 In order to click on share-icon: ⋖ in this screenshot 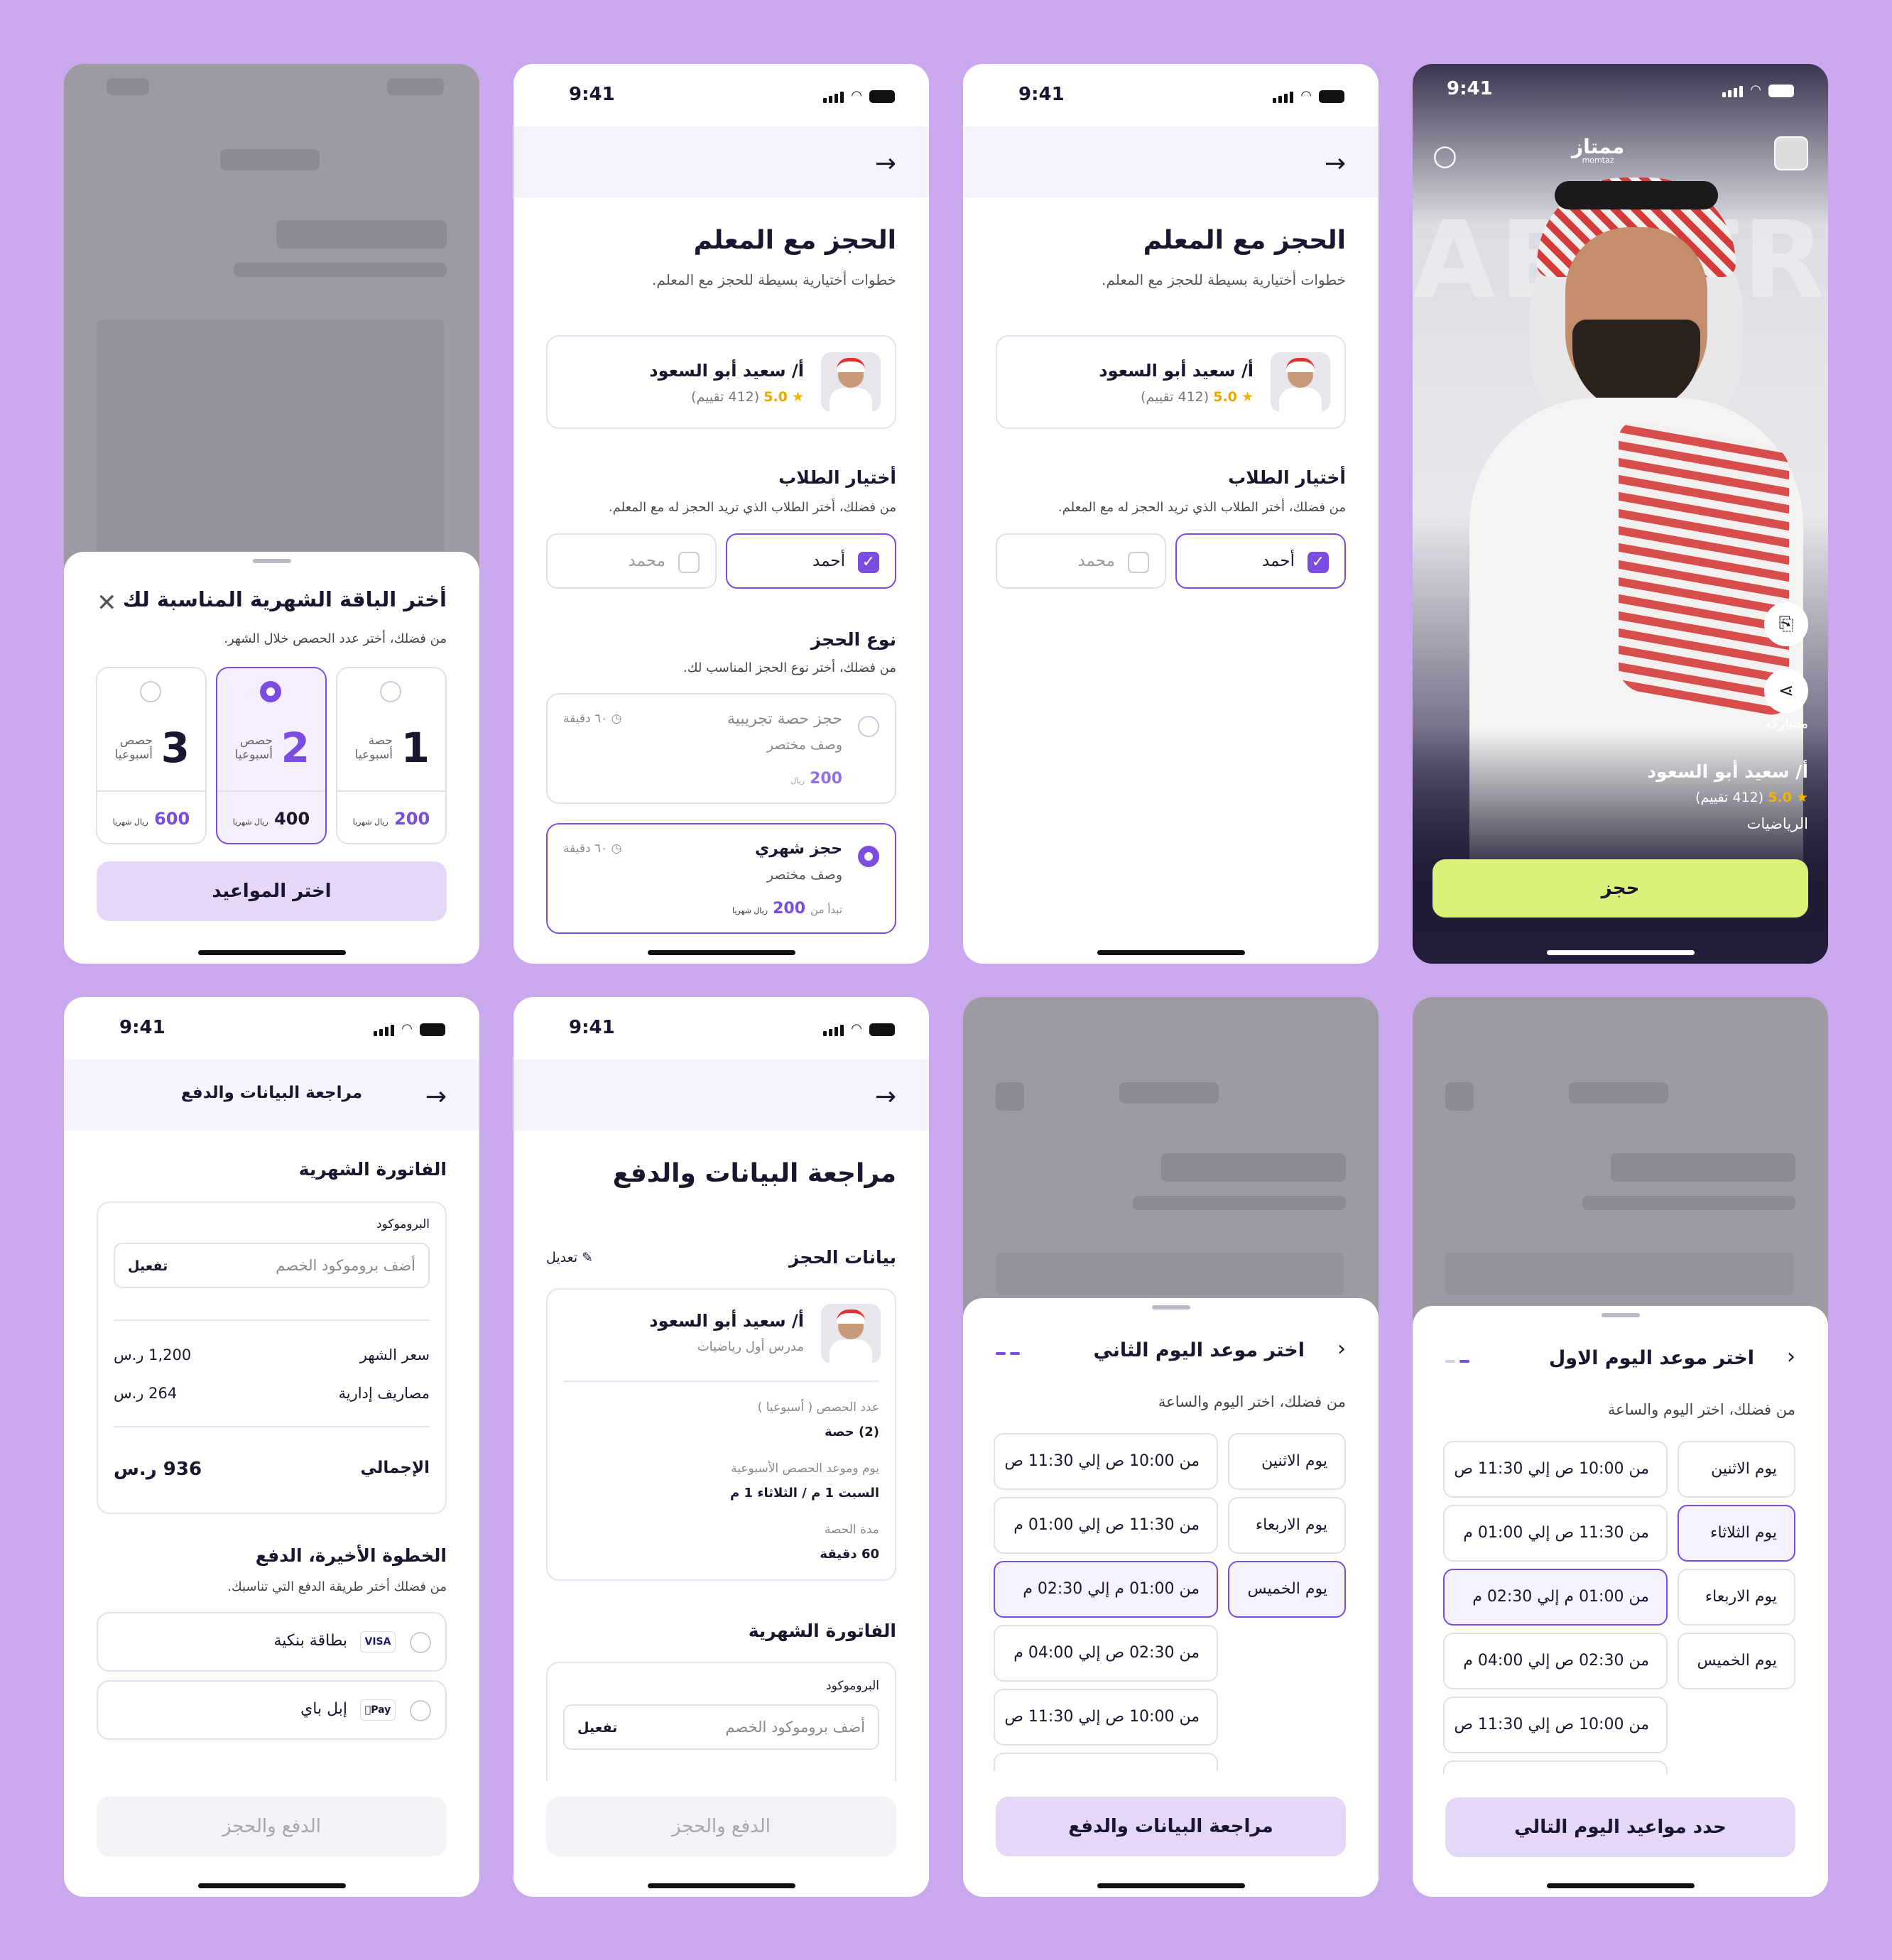, I will do `click(1786, 691)`.